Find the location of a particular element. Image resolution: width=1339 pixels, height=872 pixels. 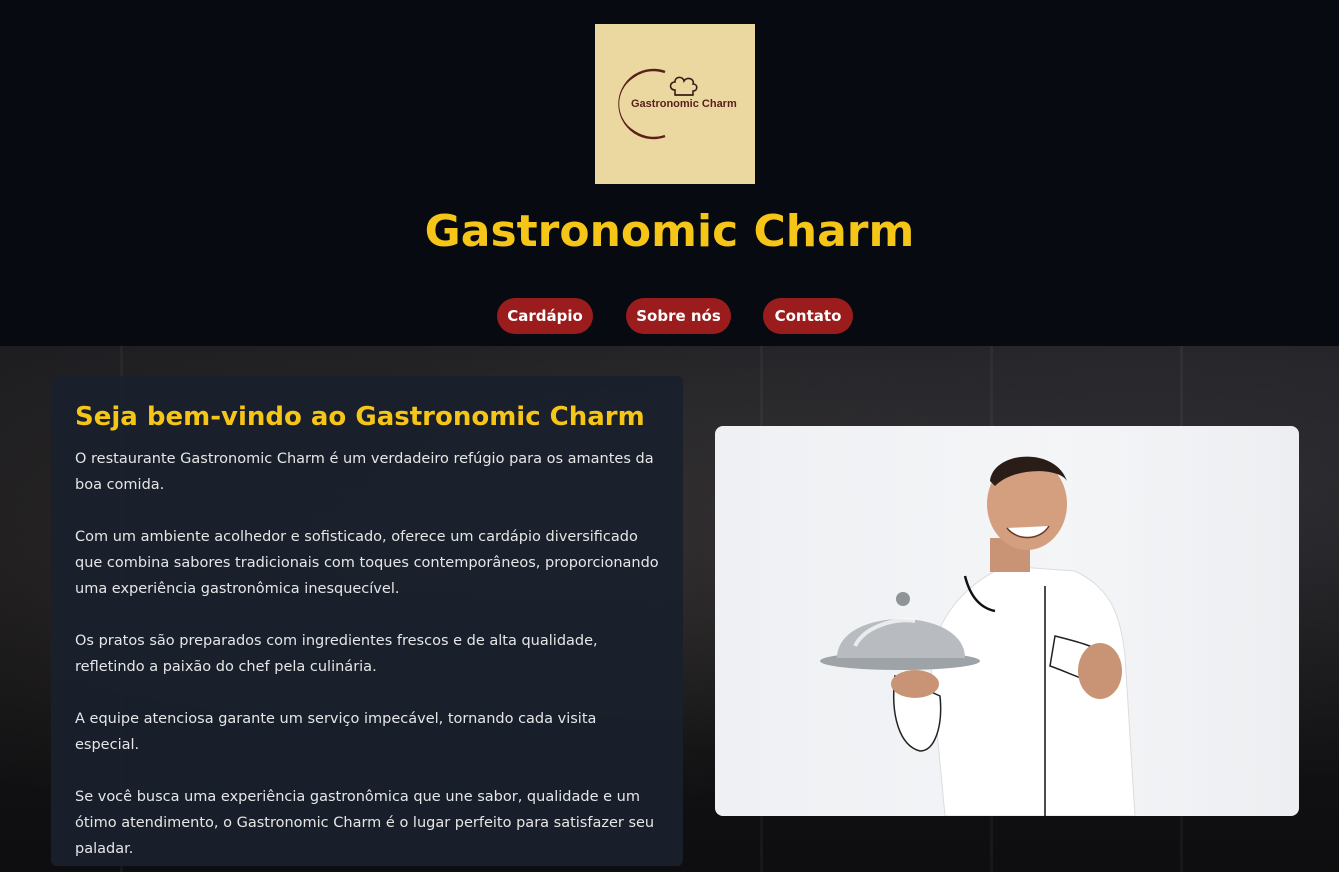

logo-text: Gastronomic Charm is located at coordinates (684, 104).